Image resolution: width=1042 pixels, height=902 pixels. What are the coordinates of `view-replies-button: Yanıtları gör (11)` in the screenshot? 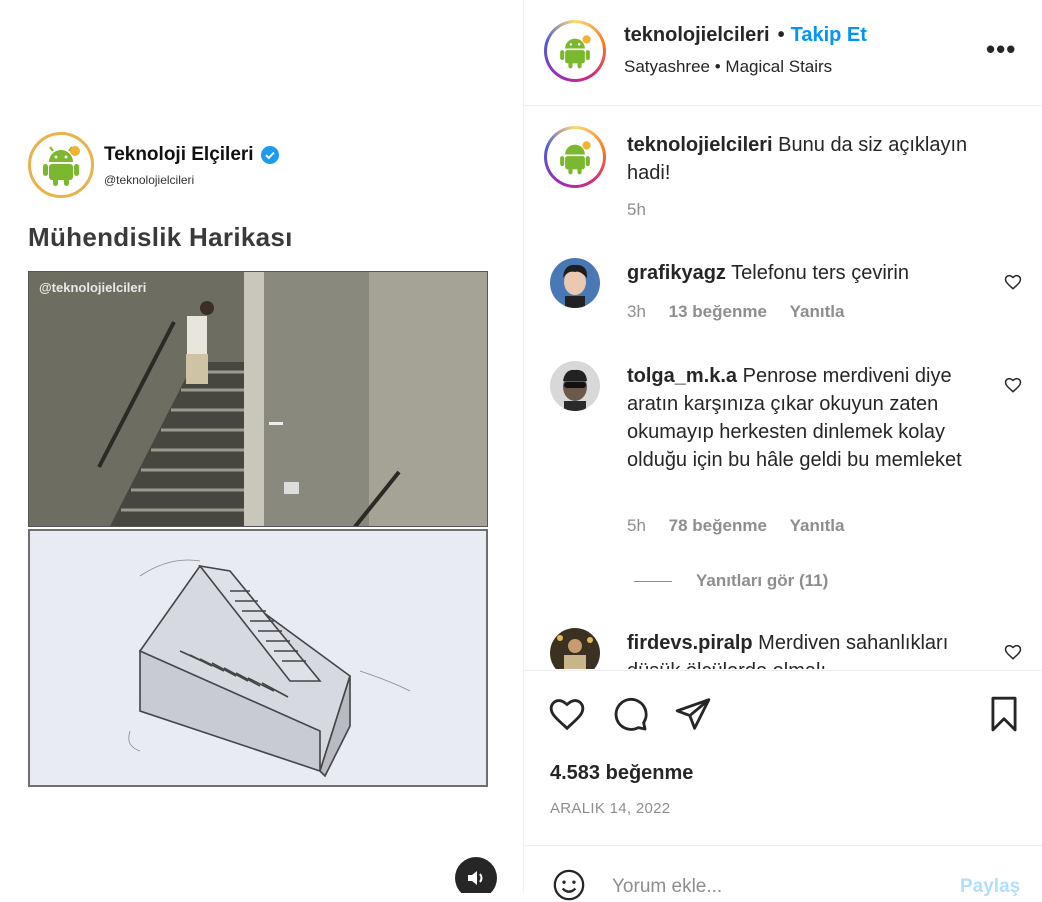 It's located at (731, 581).